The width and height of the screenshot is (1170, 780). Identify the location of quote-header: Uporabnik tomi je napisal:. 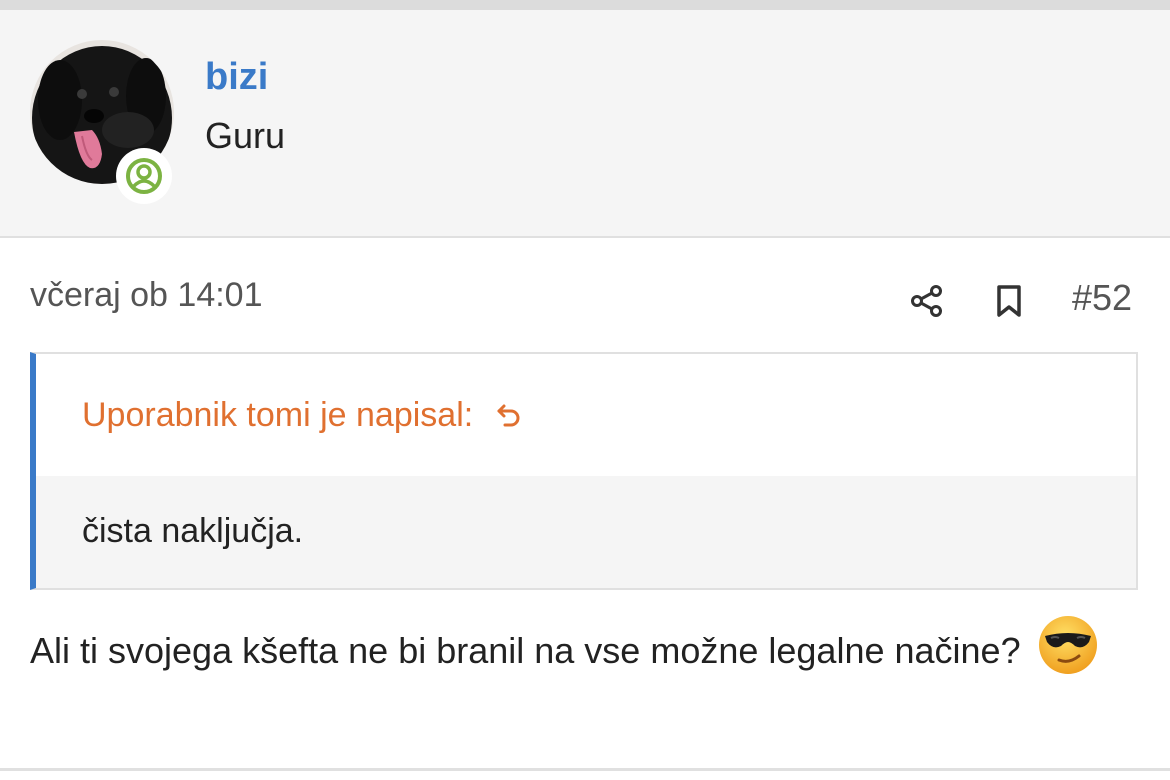
(586, 415).